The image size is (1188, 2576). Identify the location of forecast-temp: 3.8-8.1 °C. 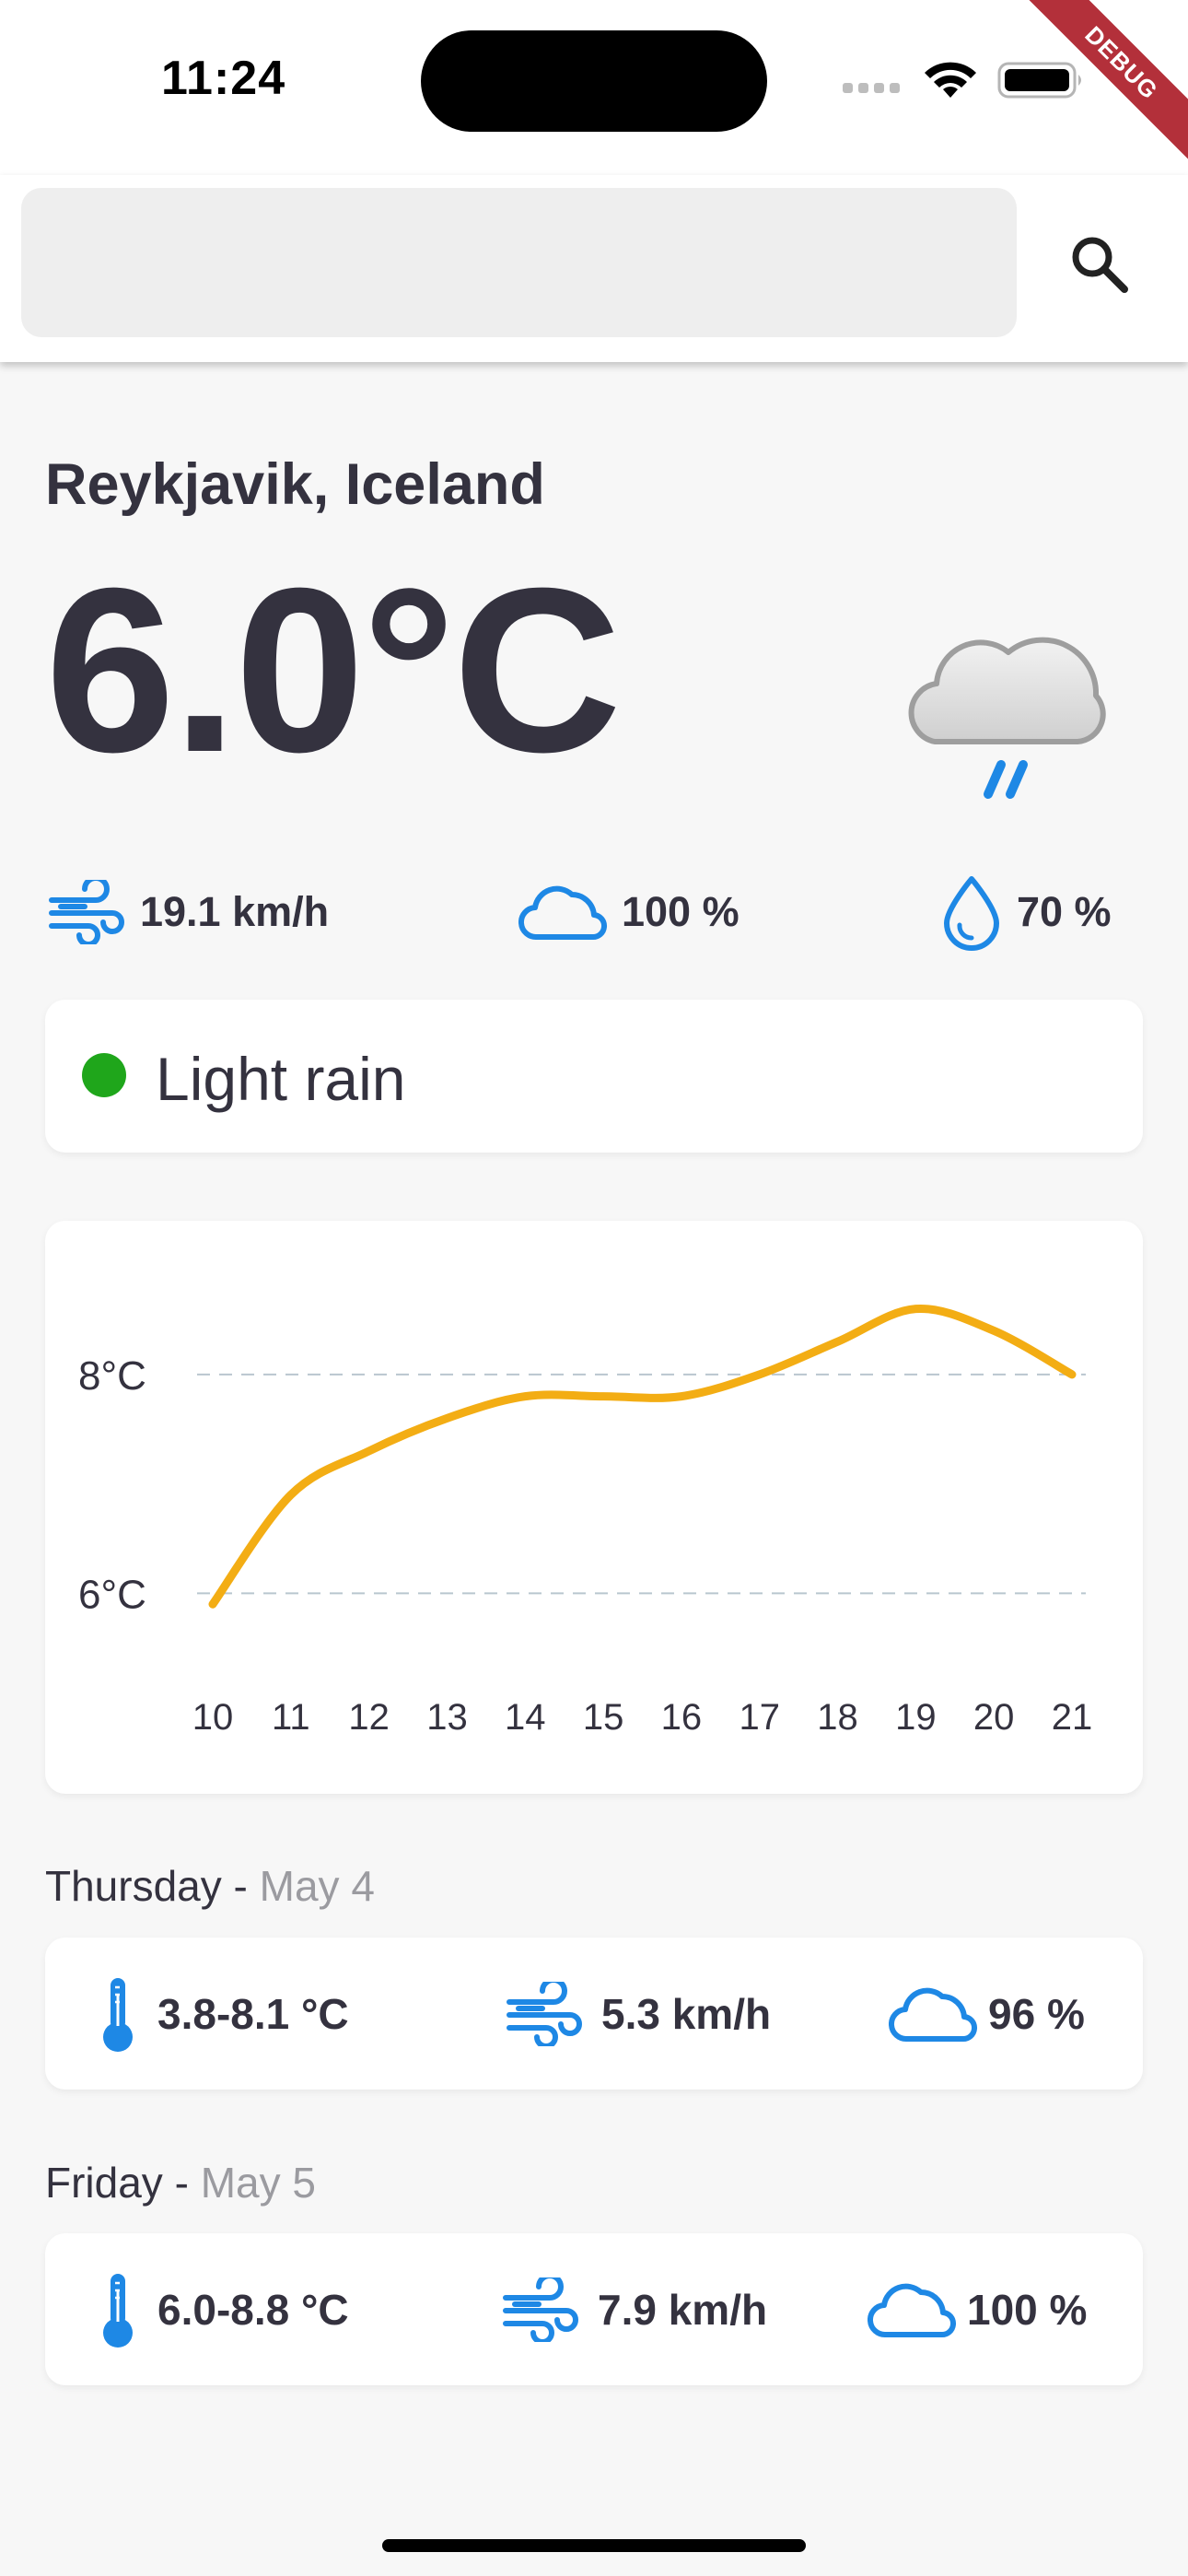
(222, 2014).